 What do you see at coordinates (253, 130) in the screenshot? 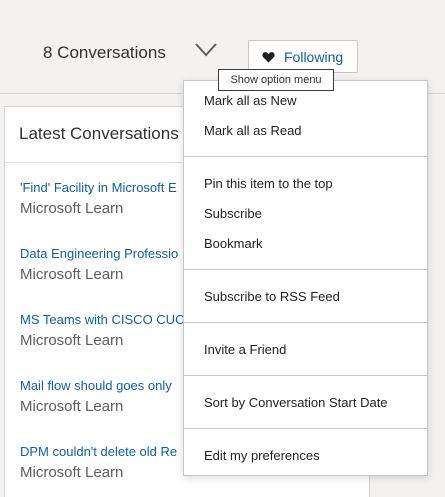
I see `menu-item-mark-all-read: Mark all as Read` at bounding box center [253, 130].